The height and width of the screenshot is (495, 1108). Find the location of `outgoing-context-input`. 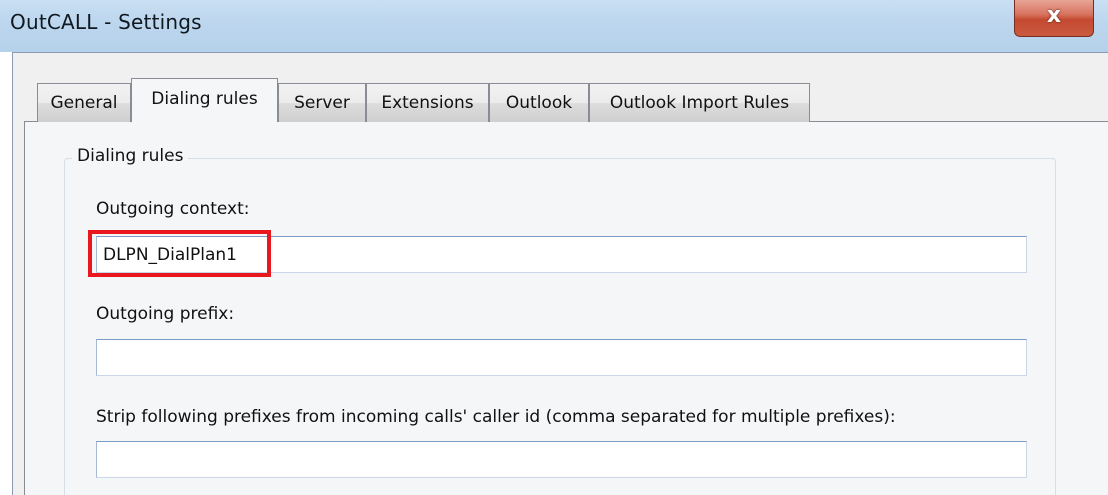

outgoing-context-input is located at coordinates (561, 254).